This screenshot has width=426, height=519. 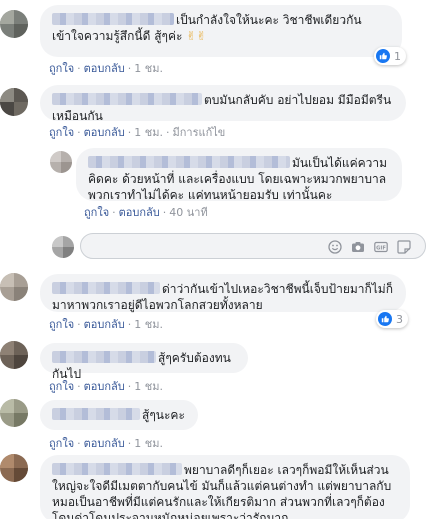 I want to click on comment-bubble: สู้ๆครับต้องทนกันไป, so click(x=144, y=362).